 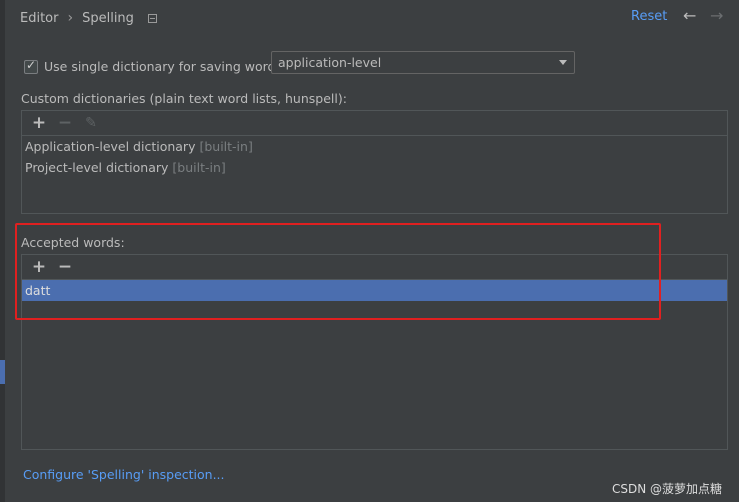 I want to click on left-sidebar-strip, so click(x=2, y=251).